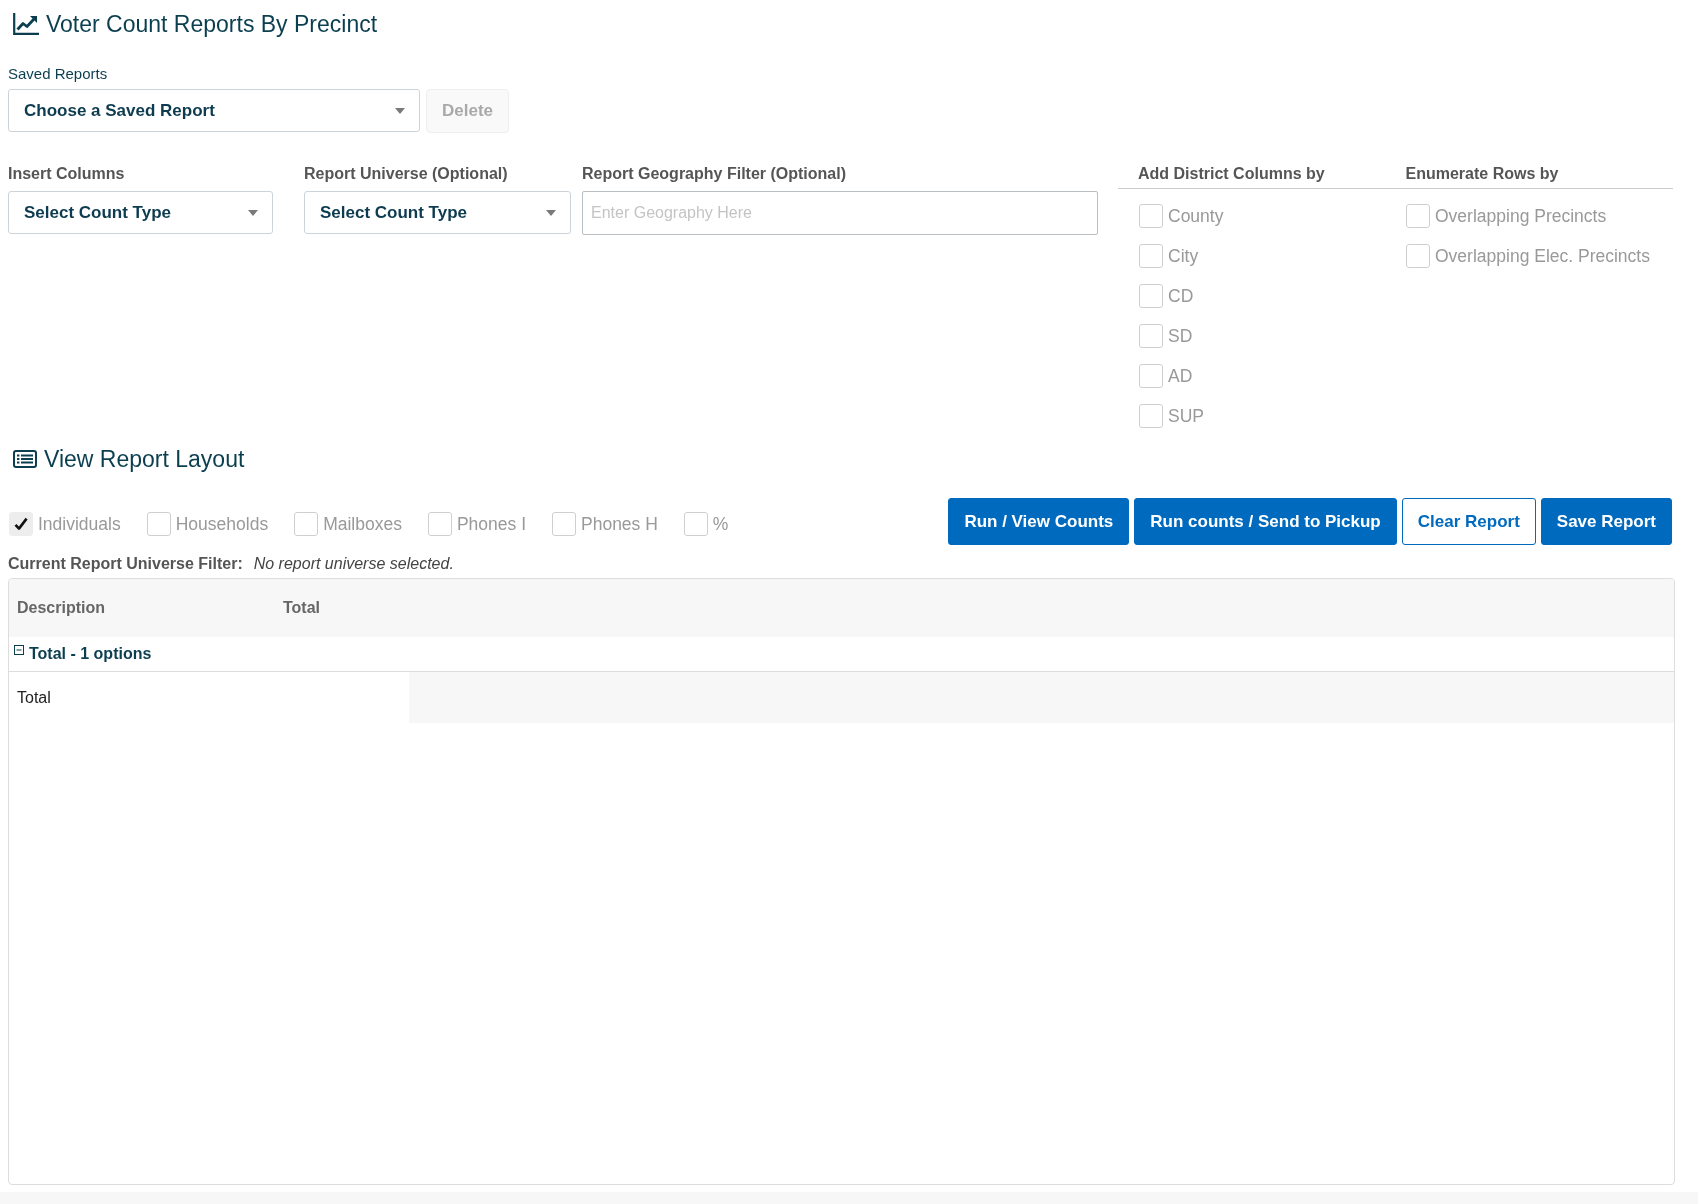 This screenshot has width=1698, height=1204. Describe the element at coordinates (1606, 521) in the screenshot. I see `save-report-button: Save Report` at that location.